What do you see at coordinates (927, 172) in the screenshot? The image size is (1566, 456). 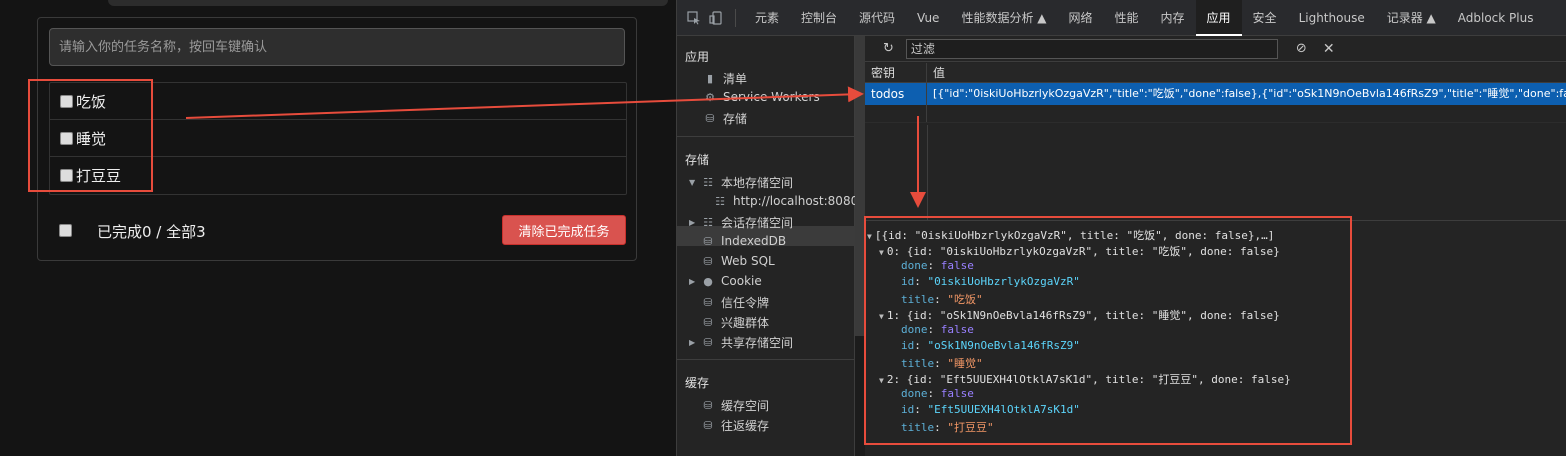 I see `column-divider` at bounding box center [927, 172].